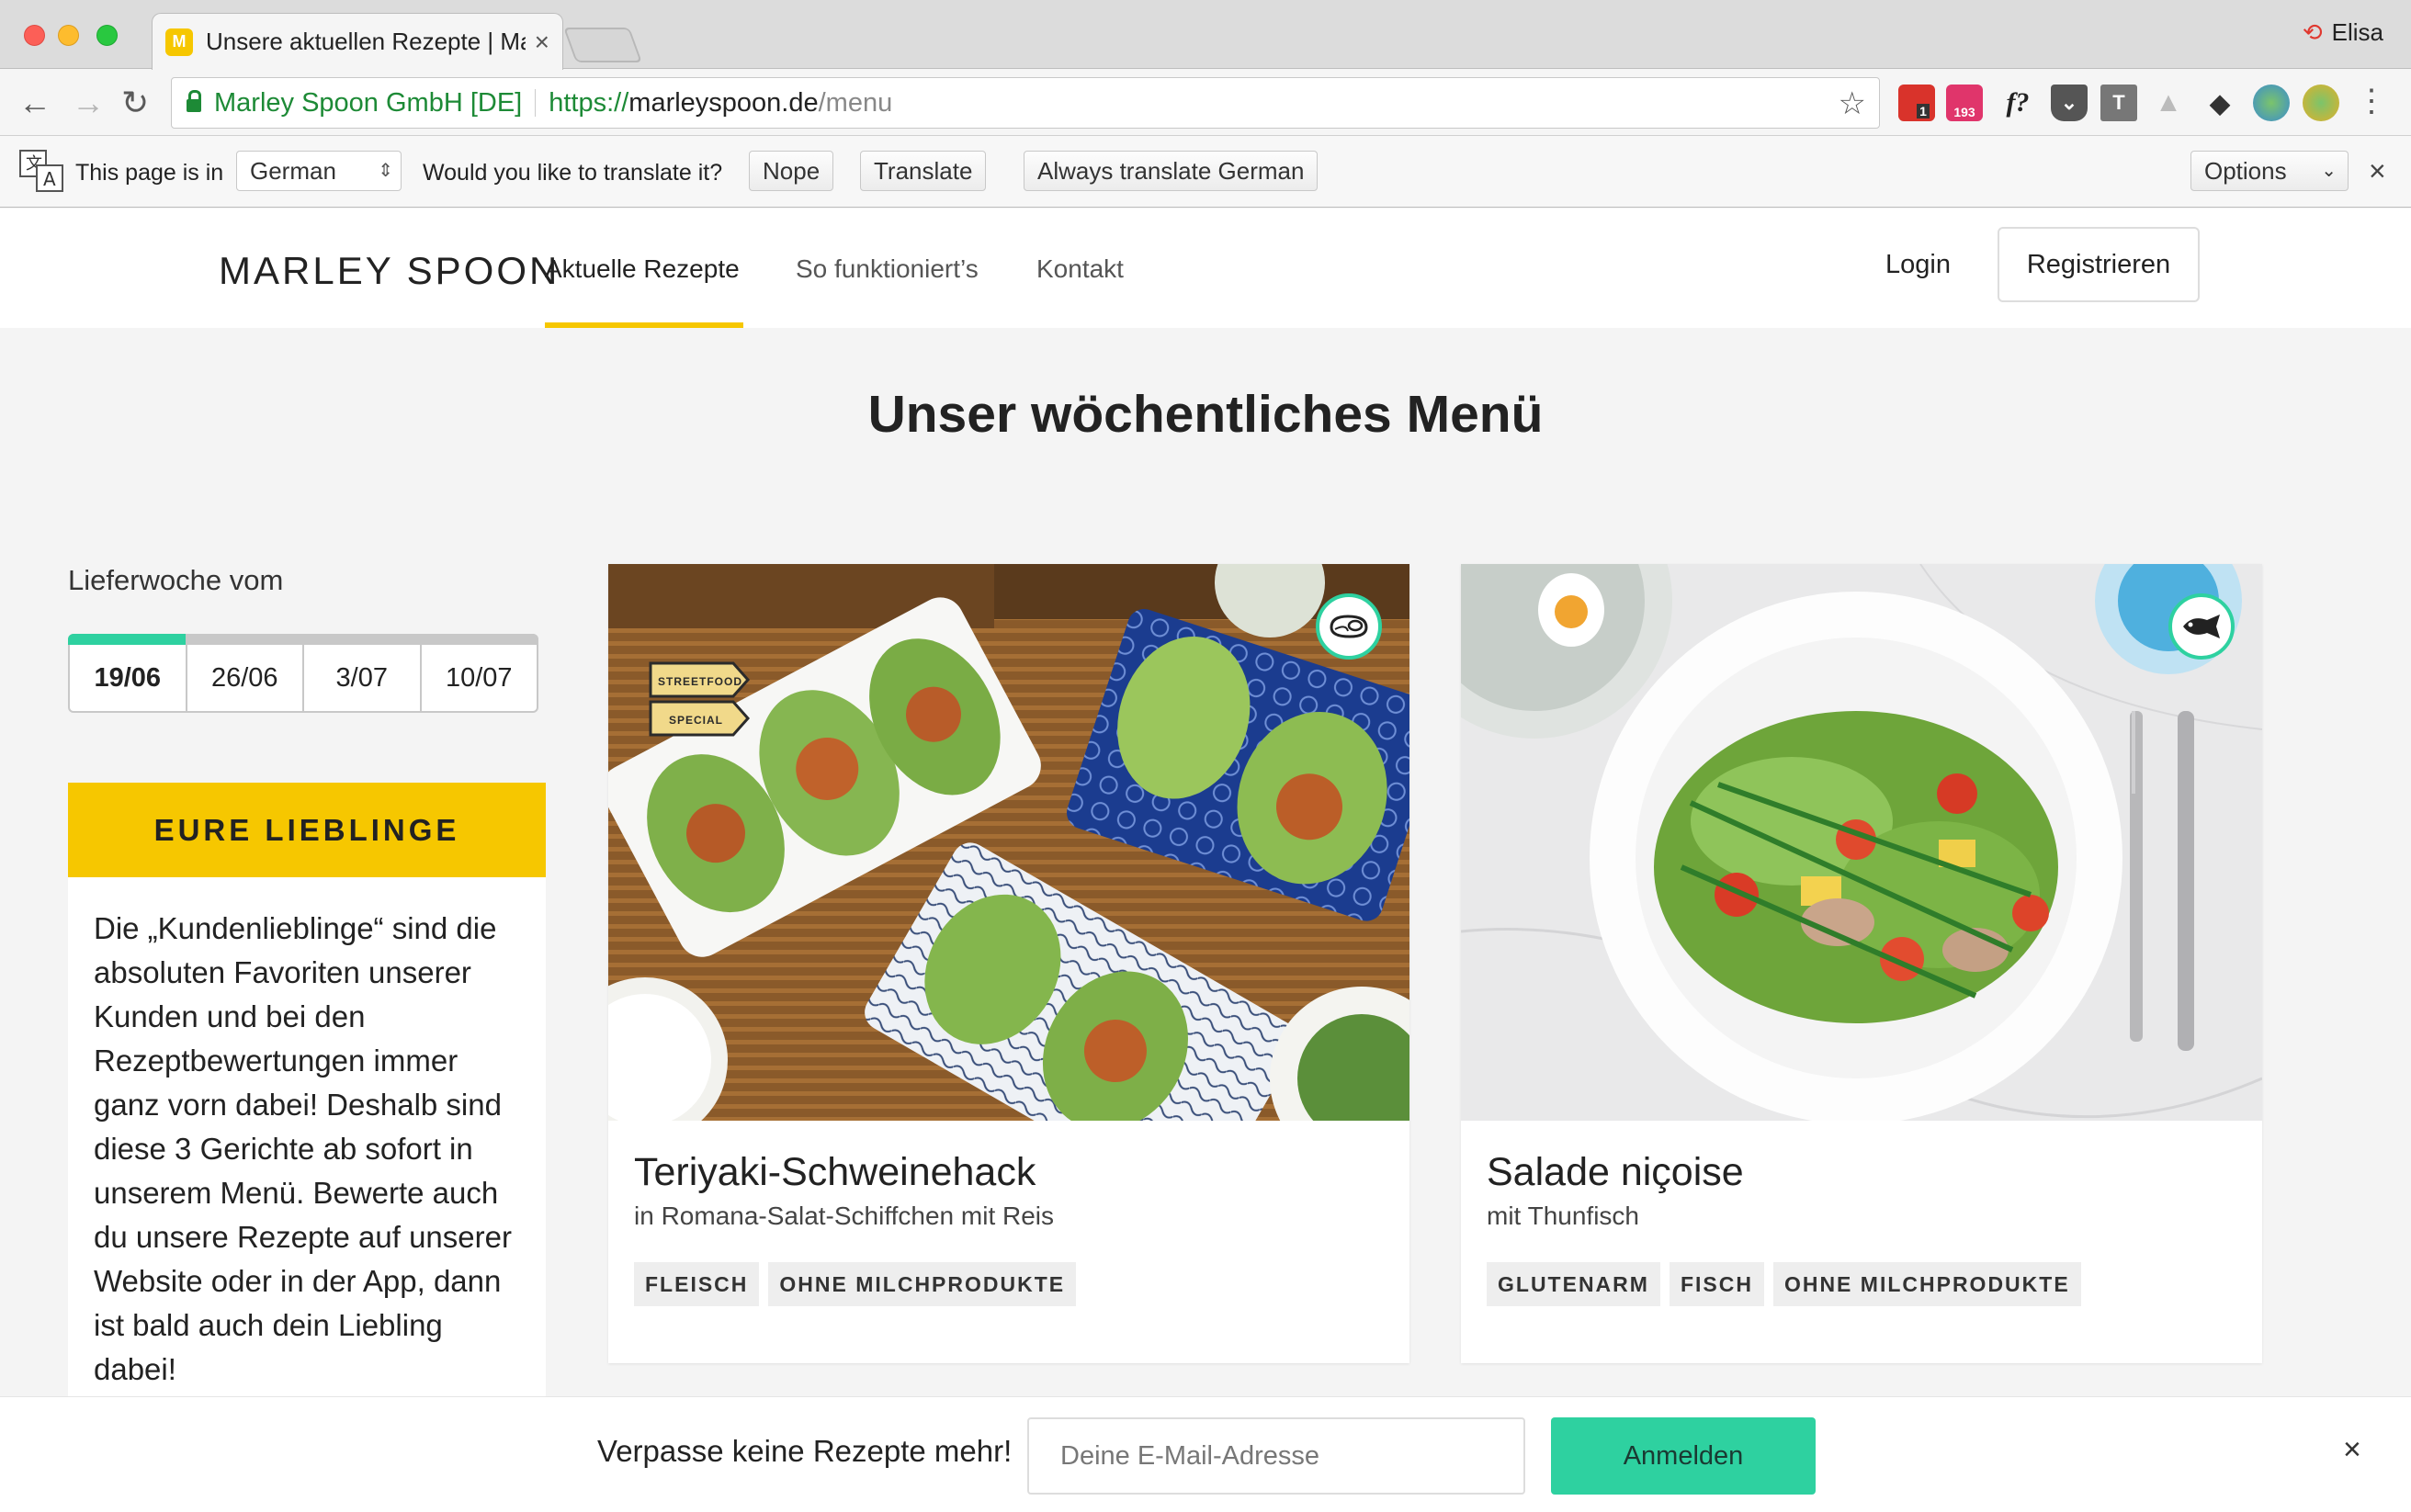 The width and height of the screenshot is (2411, 1512). I want to click on recipe-tags: GLUTENARM FISCH OHNE MILCHPRODUKTE, so click(1784, 1284).